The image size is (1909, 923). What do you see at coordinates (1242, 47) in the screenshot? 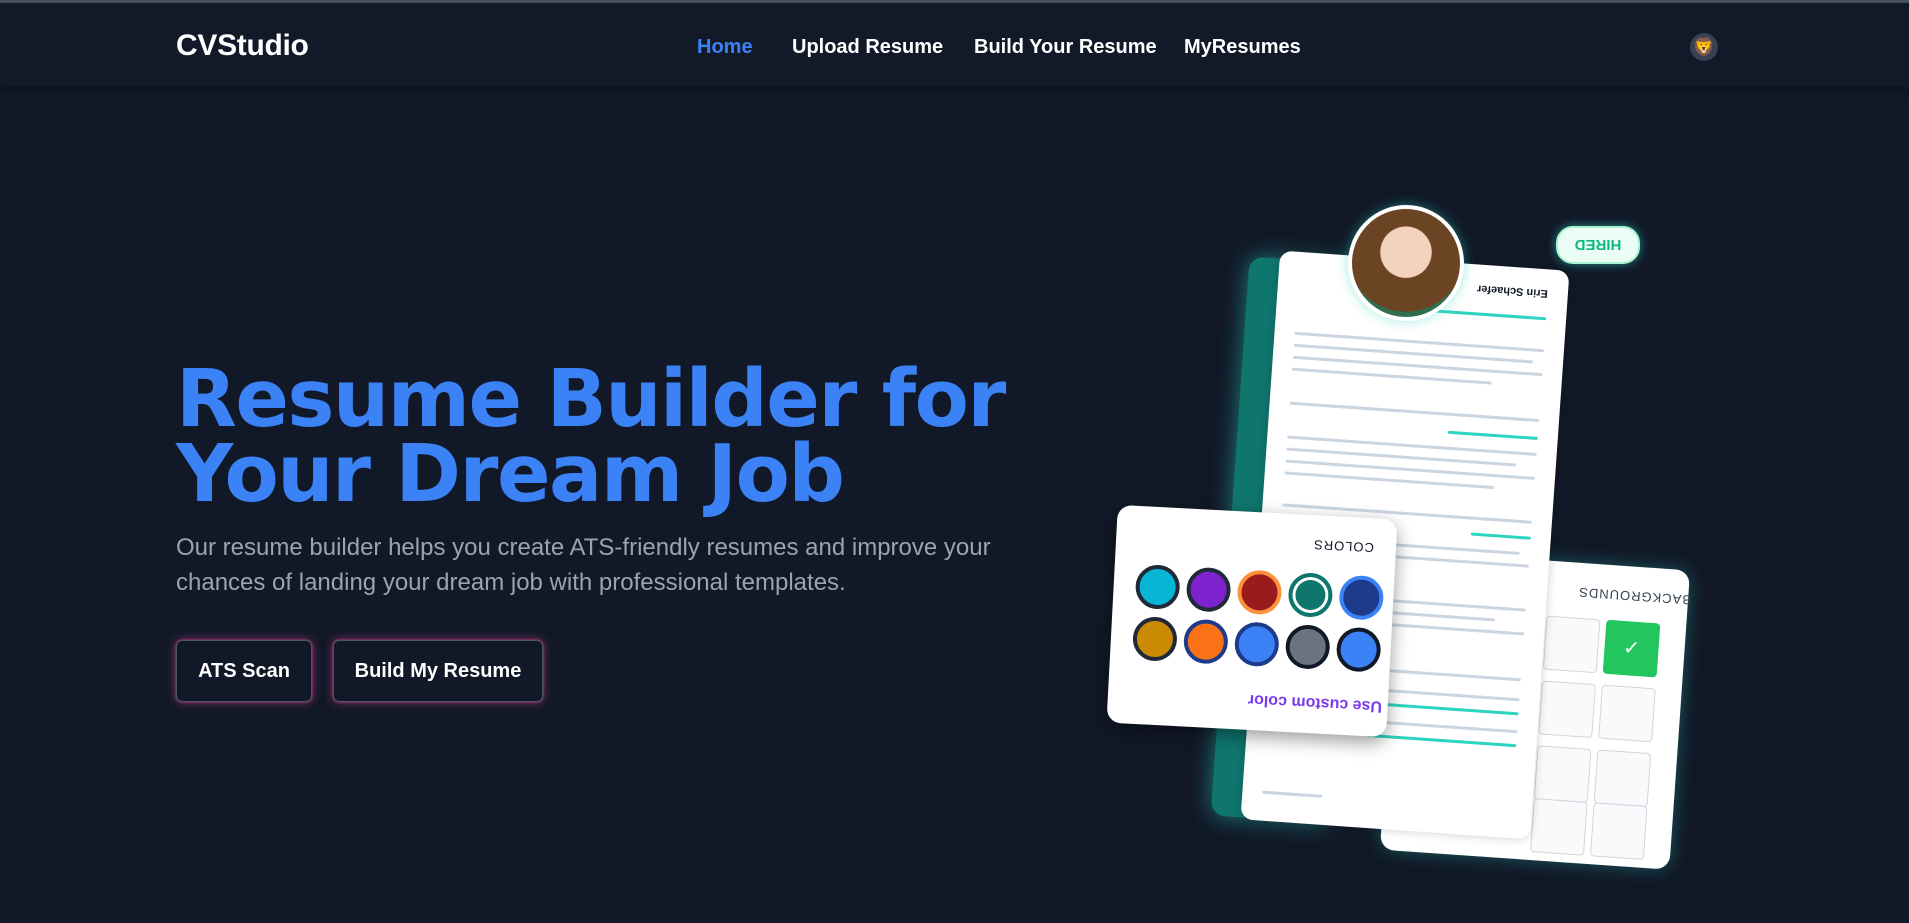
I see `nav-link-my-resumes: MyResumes` at bounding box center [1242, 47].